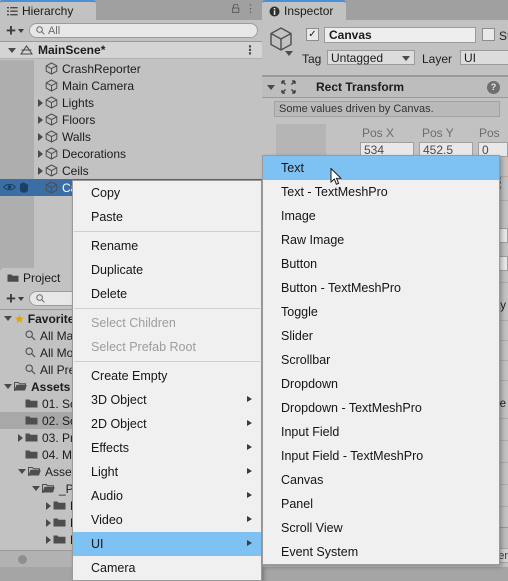 The height and width of the screenshot is (581, 508). Describe the element at coordinates (9, 187) in the screenshot. I see `visibility-eye-icon` at that location.